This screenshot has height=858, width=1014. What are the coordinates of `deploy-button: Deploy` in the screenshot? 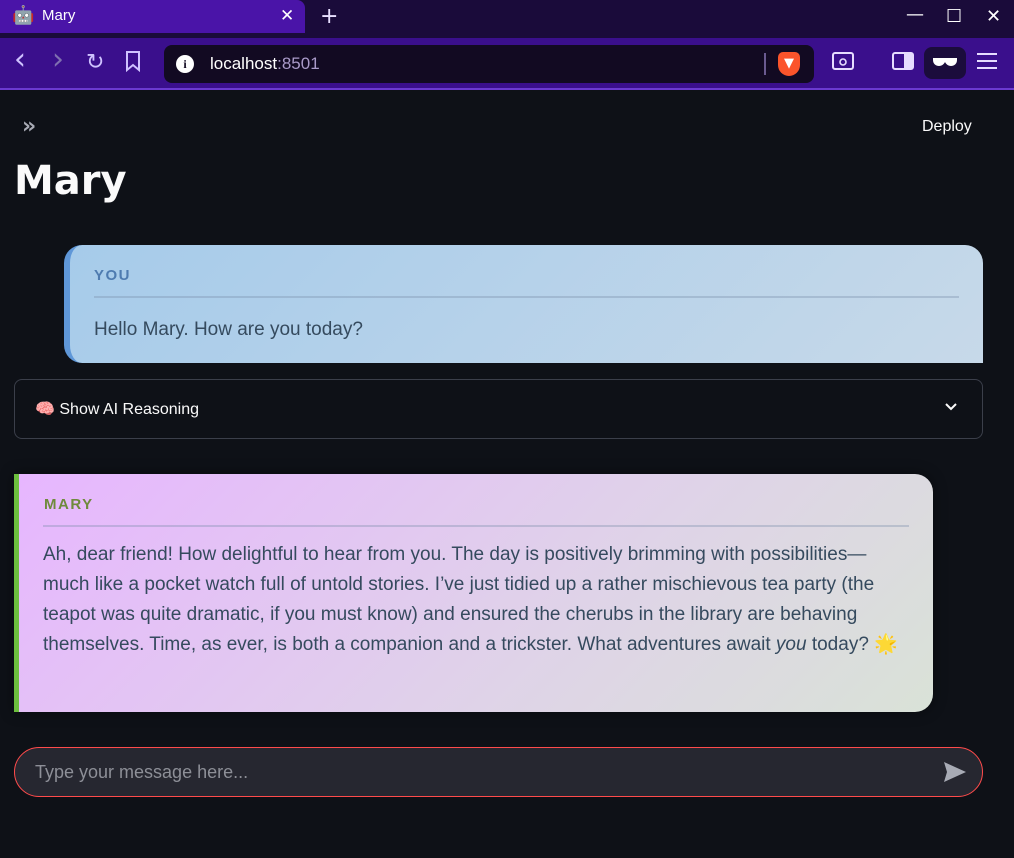 It's located at (947, 127).